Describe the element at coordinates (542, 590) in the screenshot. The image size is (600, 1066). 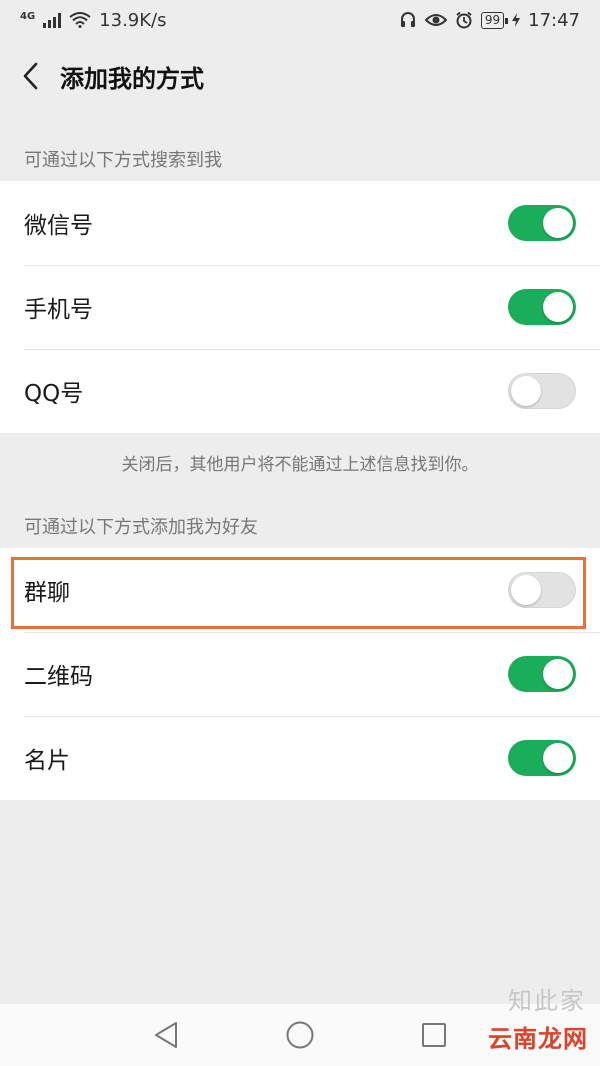
I see `group-chat-toggle` at that location.